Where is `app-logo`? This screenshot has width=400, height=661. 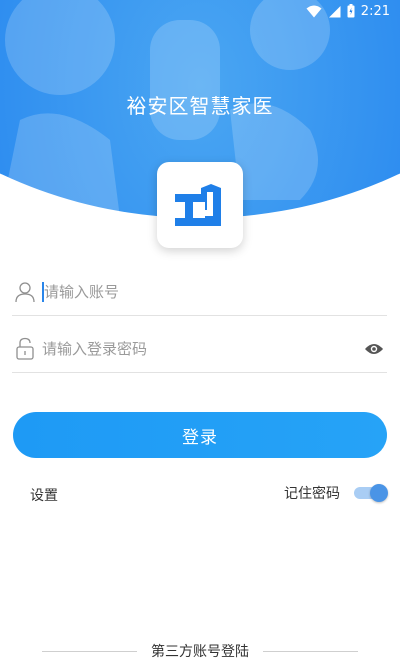
app-logo is located at coordinates (200, 205).